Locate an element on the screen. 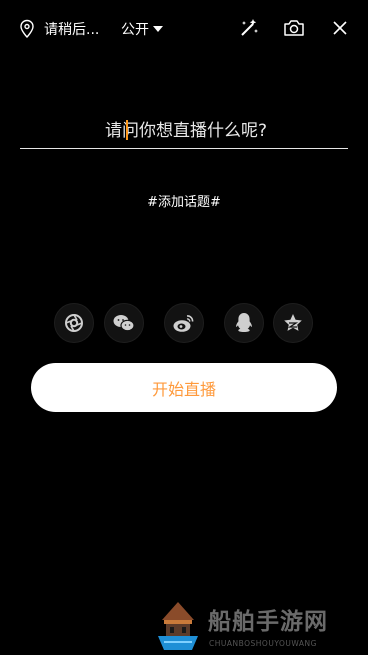  privacy-label: 公开 is located at coordinates (135, 30).